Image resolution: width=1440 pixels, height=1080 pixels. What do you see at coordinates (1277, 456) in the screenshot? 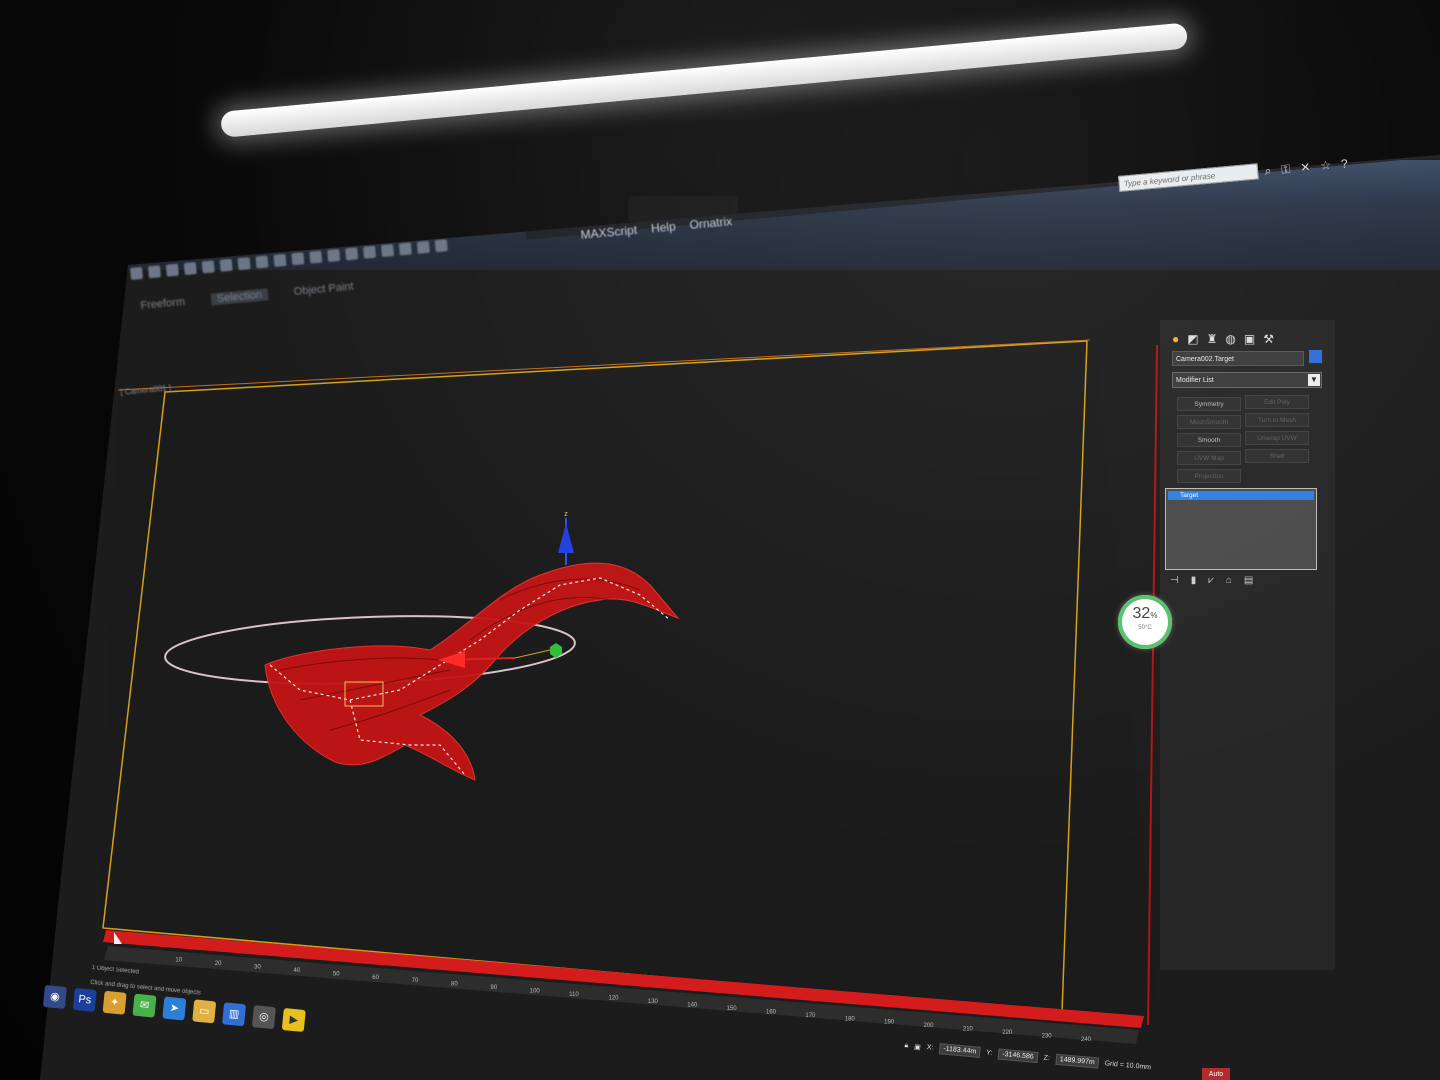
I see `modifier-button-shell: Shell` at bounding box center [1277, 456].